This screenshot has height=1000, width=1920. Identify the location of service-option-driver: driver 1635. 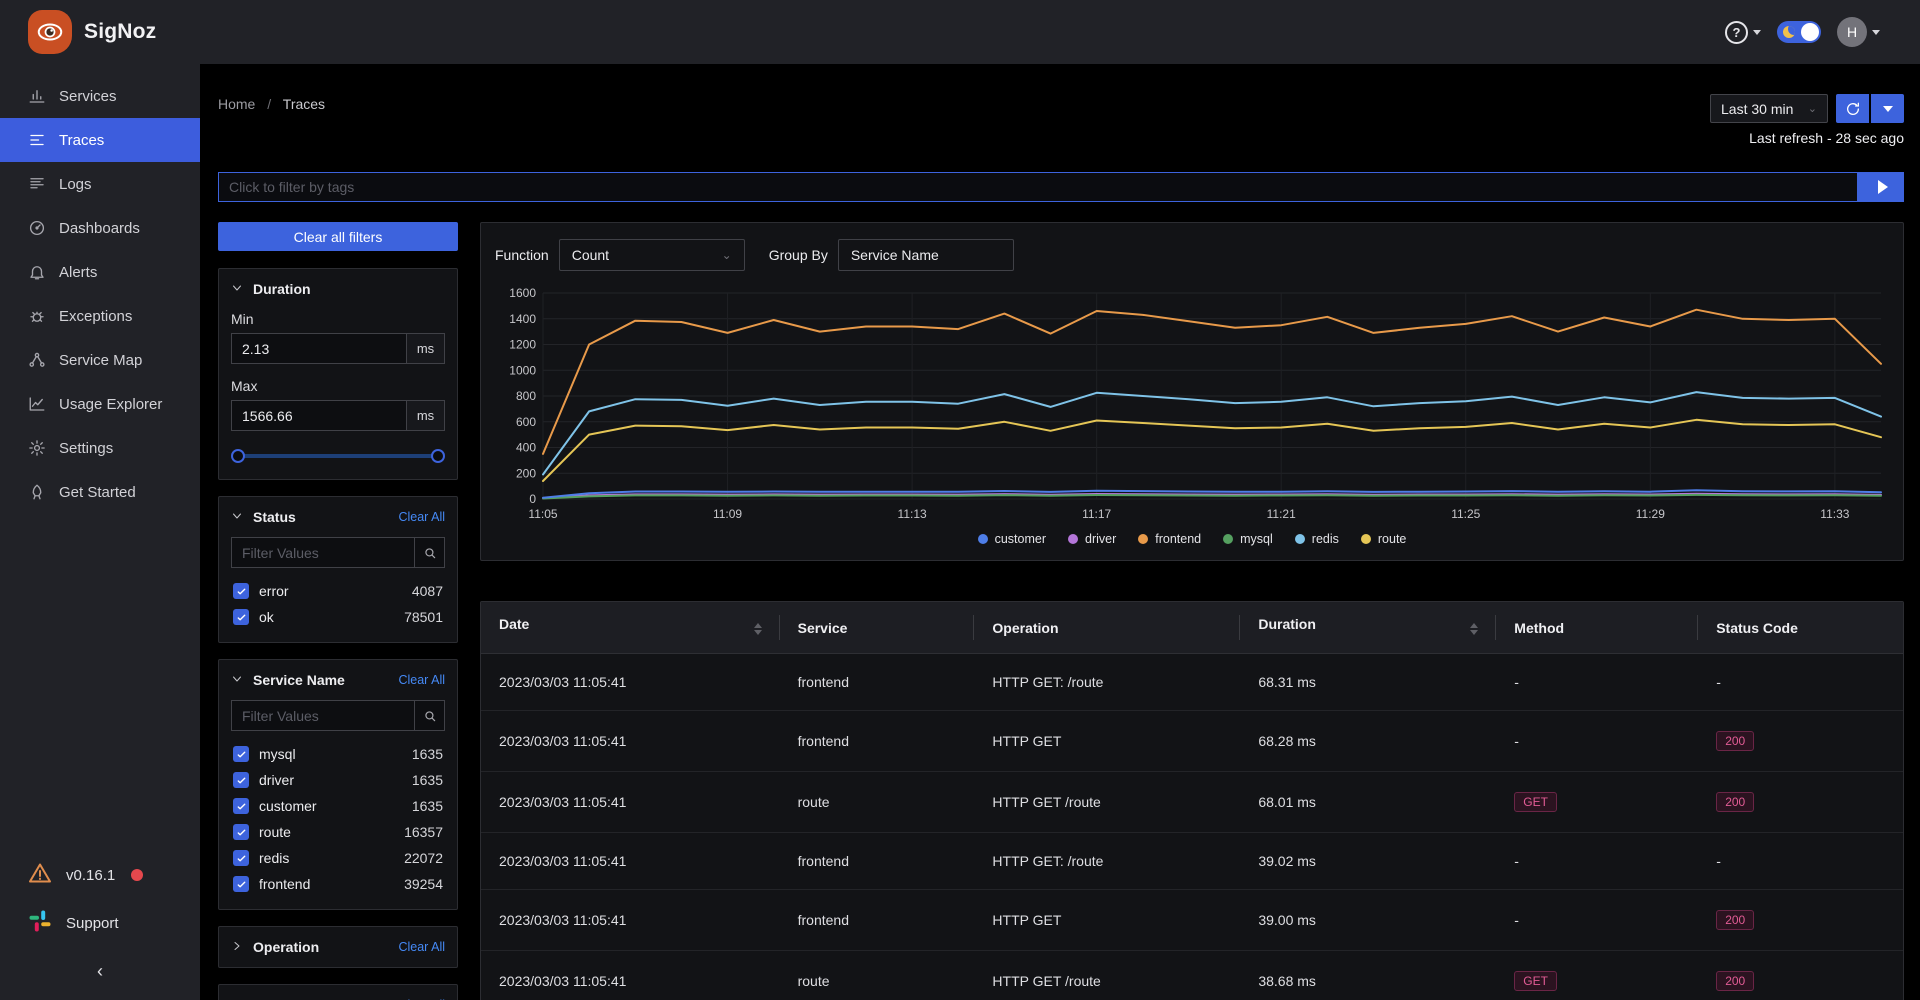
(338, 780).